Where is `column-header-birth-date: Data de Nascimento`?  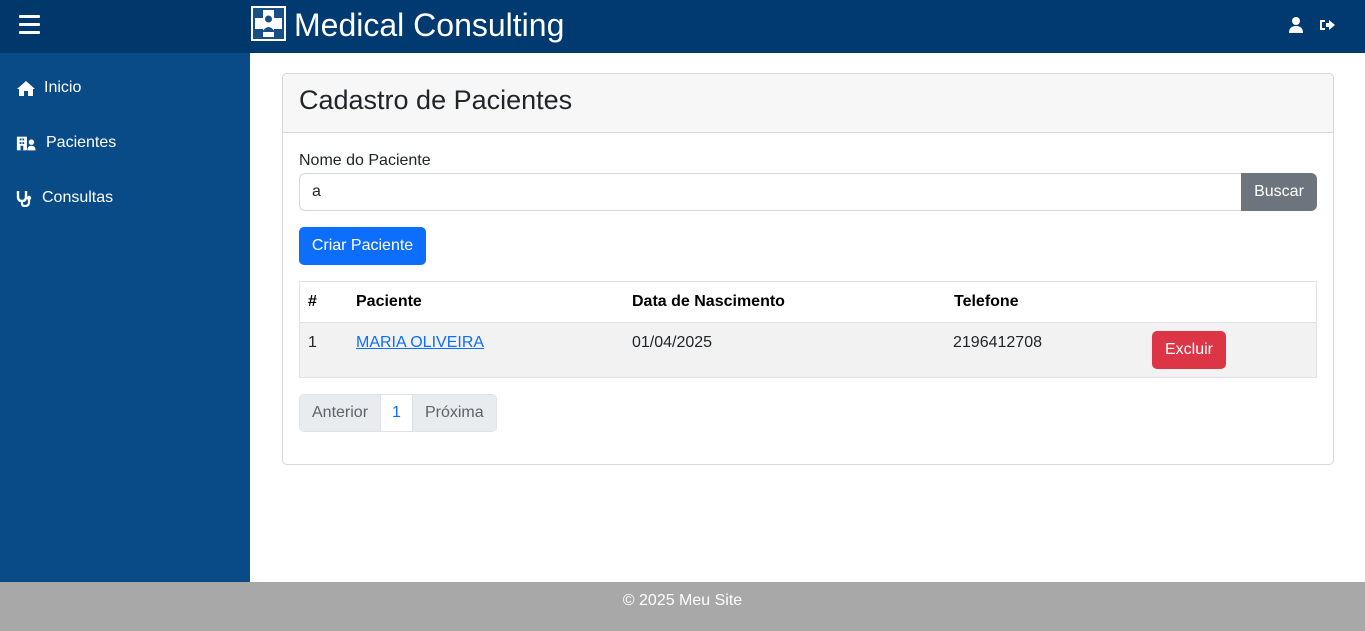
column-header-birth-date: Data de Nascimento is located at coordinates (708, 301).